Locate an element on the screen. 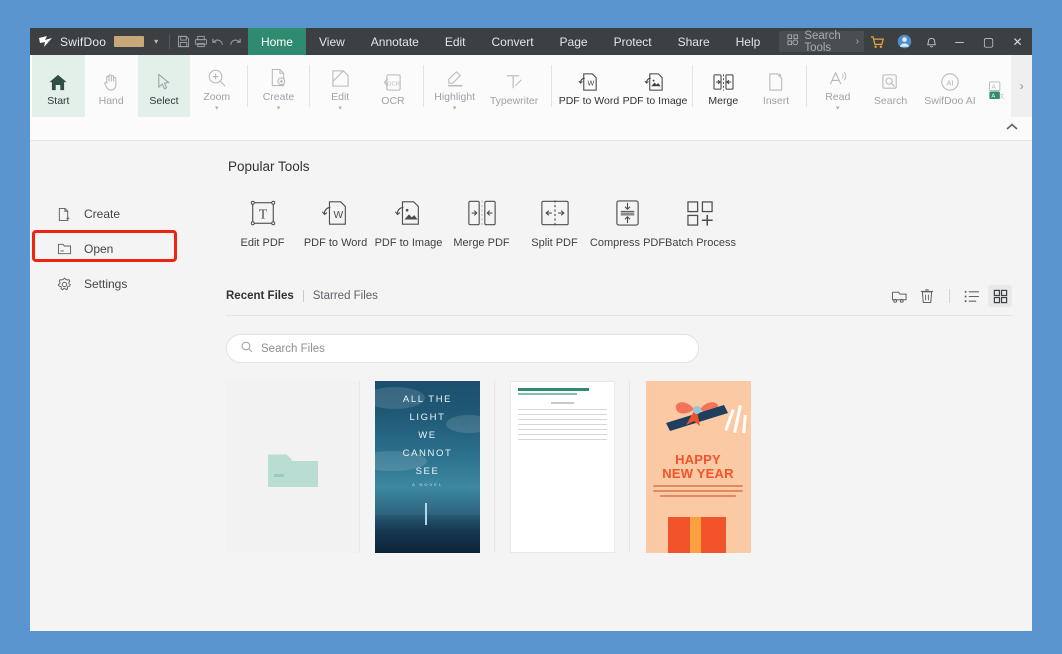 Image resolution: width=1062 pixels, height=654 pixels. thumbnail-document is located at coordinates (563, 467).